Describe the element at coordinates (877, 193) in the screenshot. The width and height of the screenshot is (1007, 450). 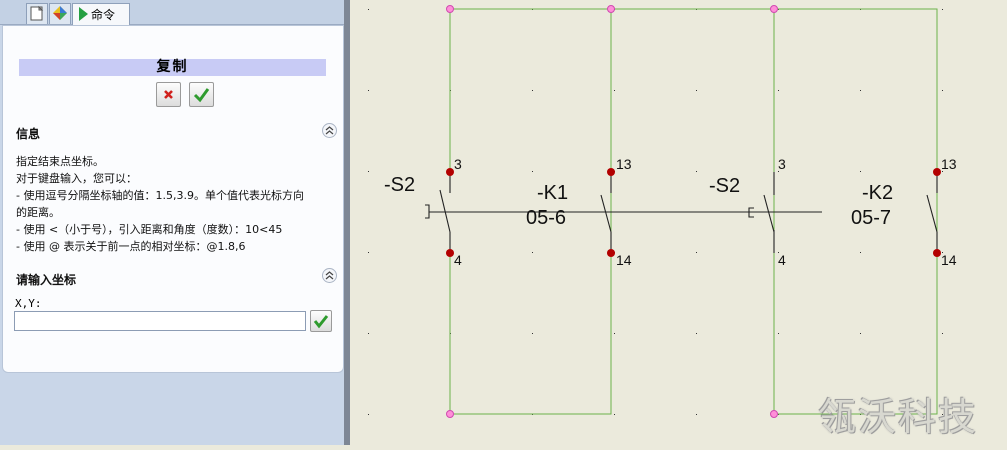
I see `device-tag: -K2` at that location.